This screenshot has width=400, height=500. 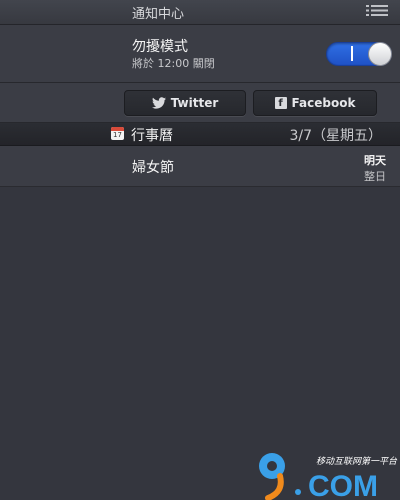 I want to click on twitter-button: Twitter, so click(x=185, y=103).